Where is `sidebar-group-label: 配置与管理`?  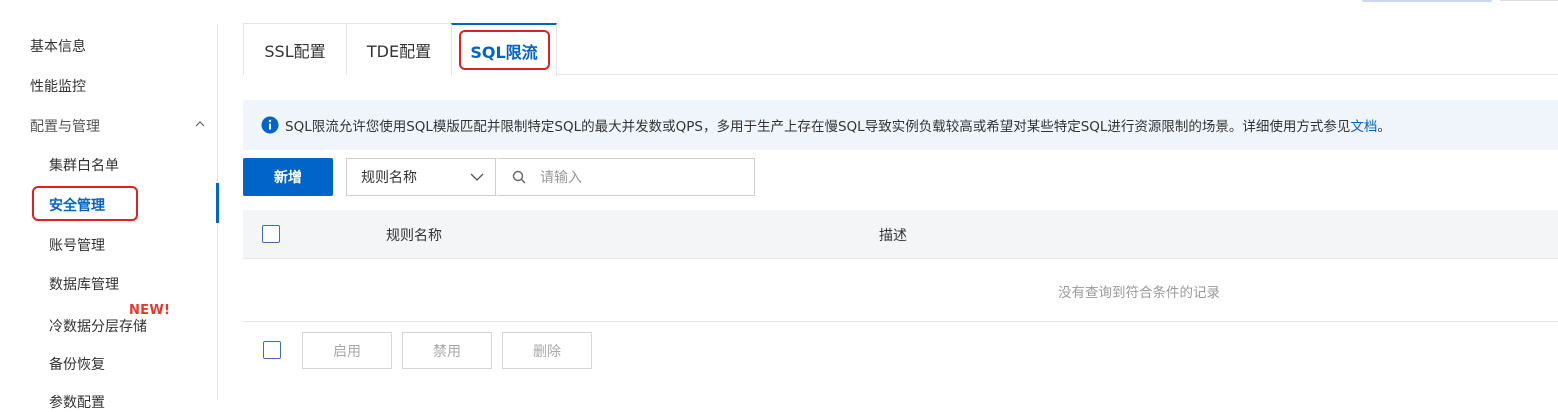 sidebar-group-label: 配置与管理 is located at coordinates (65, 127).